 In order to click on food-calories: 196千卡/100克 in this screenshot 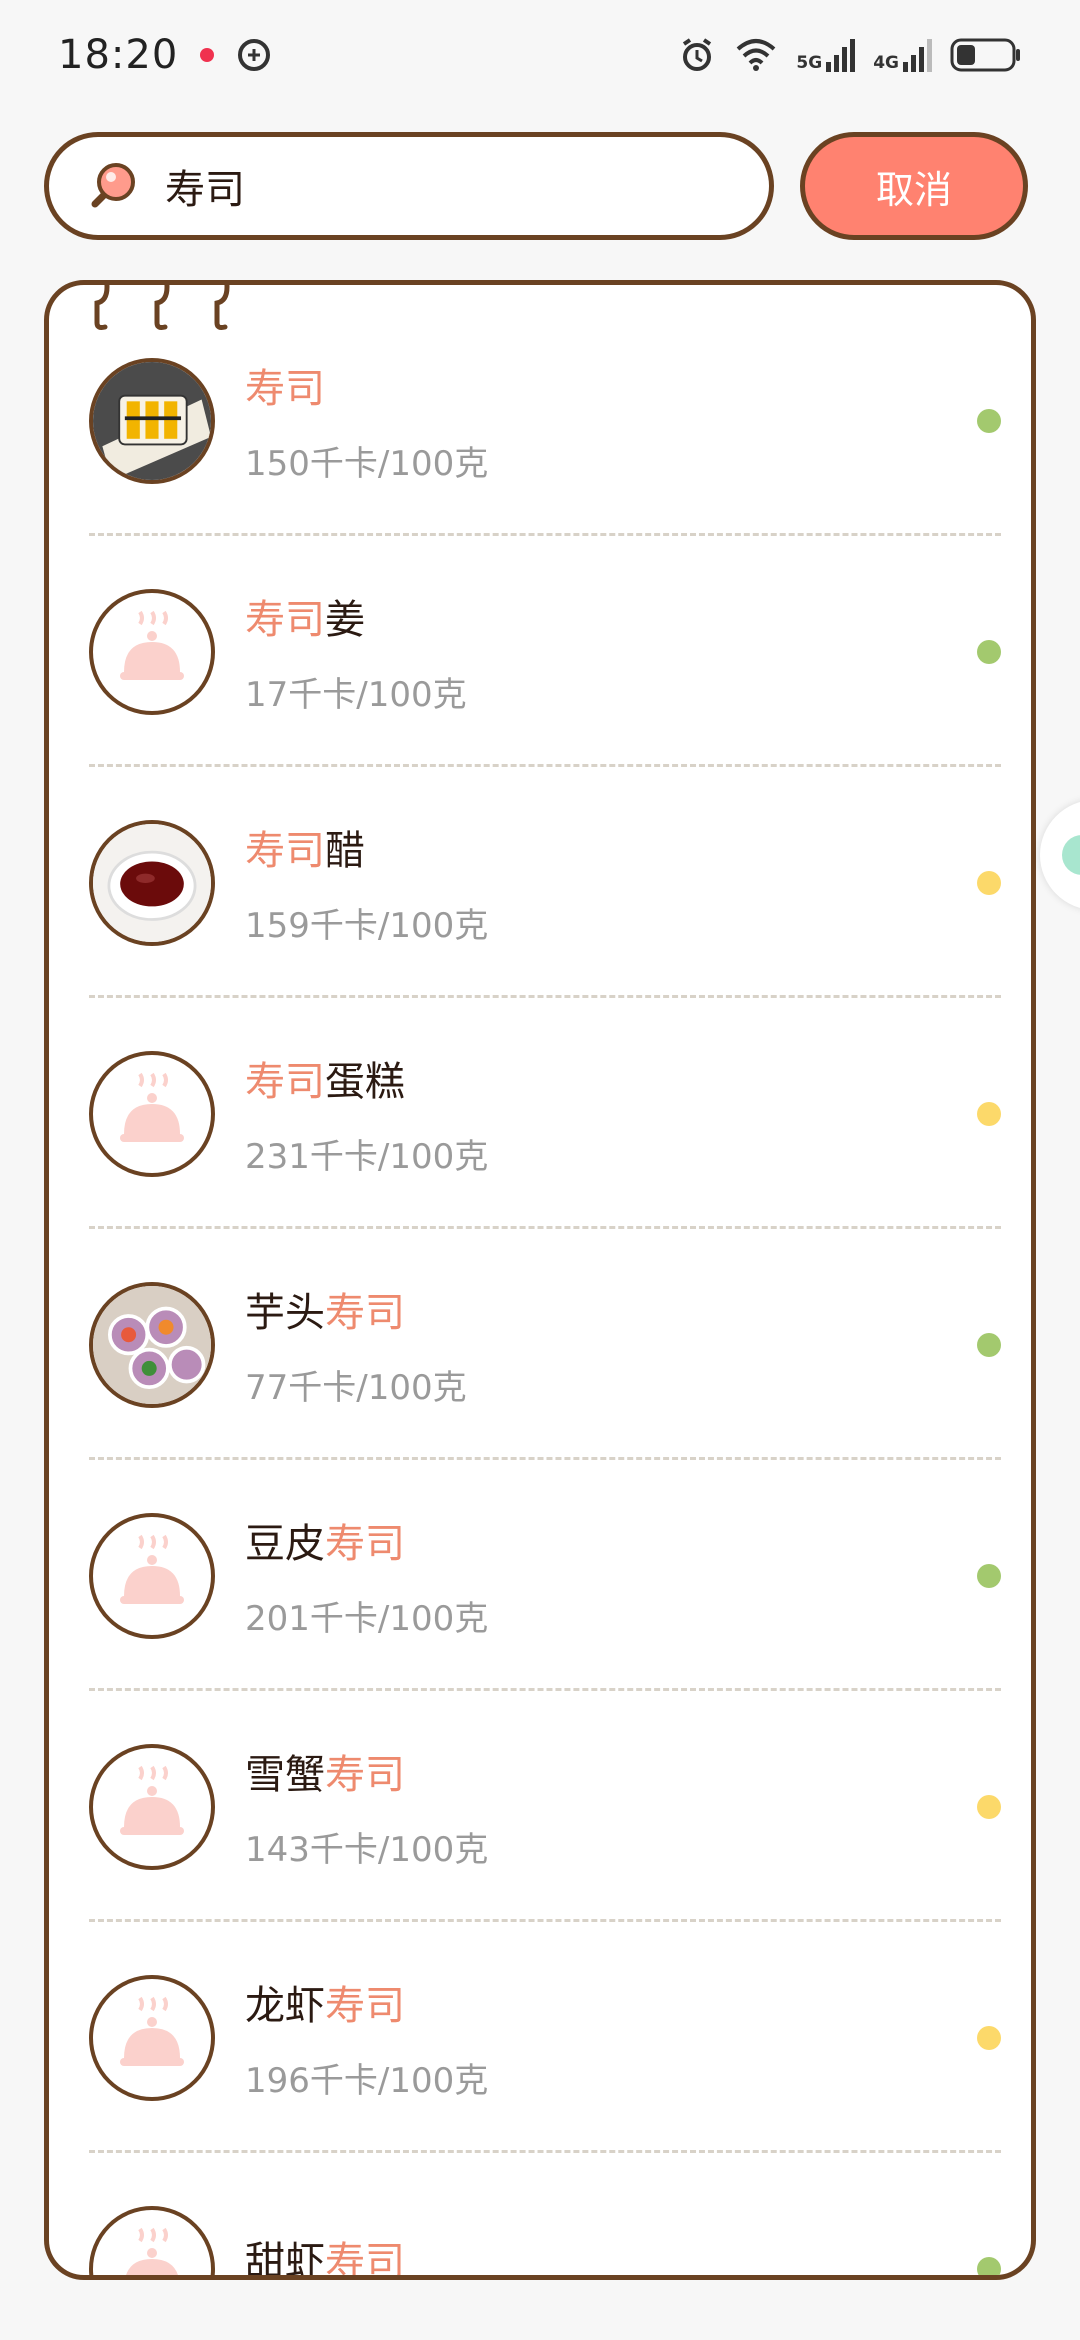, I will do `click(367, 2081)`.